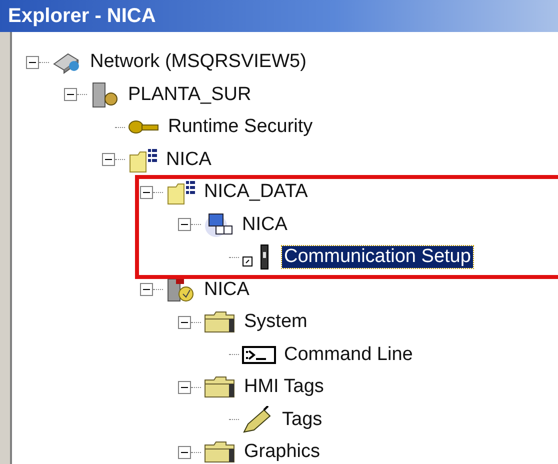 Image resolution: width=558 pixels, height=464 pixels. Describe the element at coordinates (282, 452) in the screenshot. I see `tree-item: Graphics` at that location.